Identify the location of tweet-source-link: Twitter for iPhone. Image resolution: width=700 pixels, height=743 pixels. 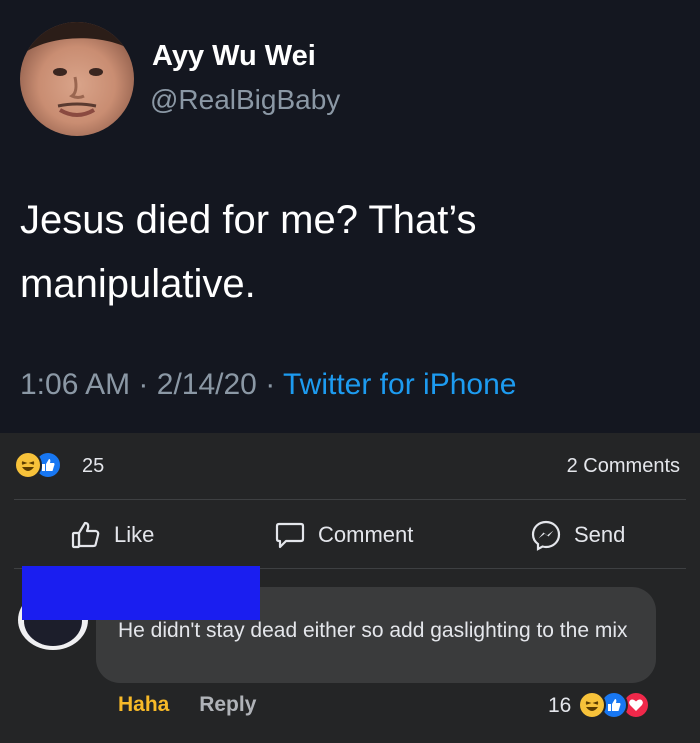
(399, 384).